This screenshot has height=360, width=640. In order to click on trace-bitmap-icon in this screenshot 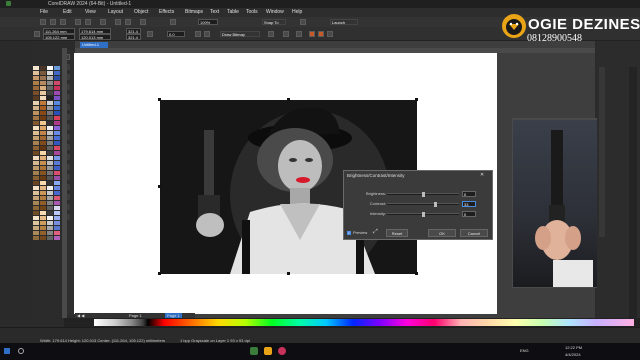, I will do `click(286, 34)`.